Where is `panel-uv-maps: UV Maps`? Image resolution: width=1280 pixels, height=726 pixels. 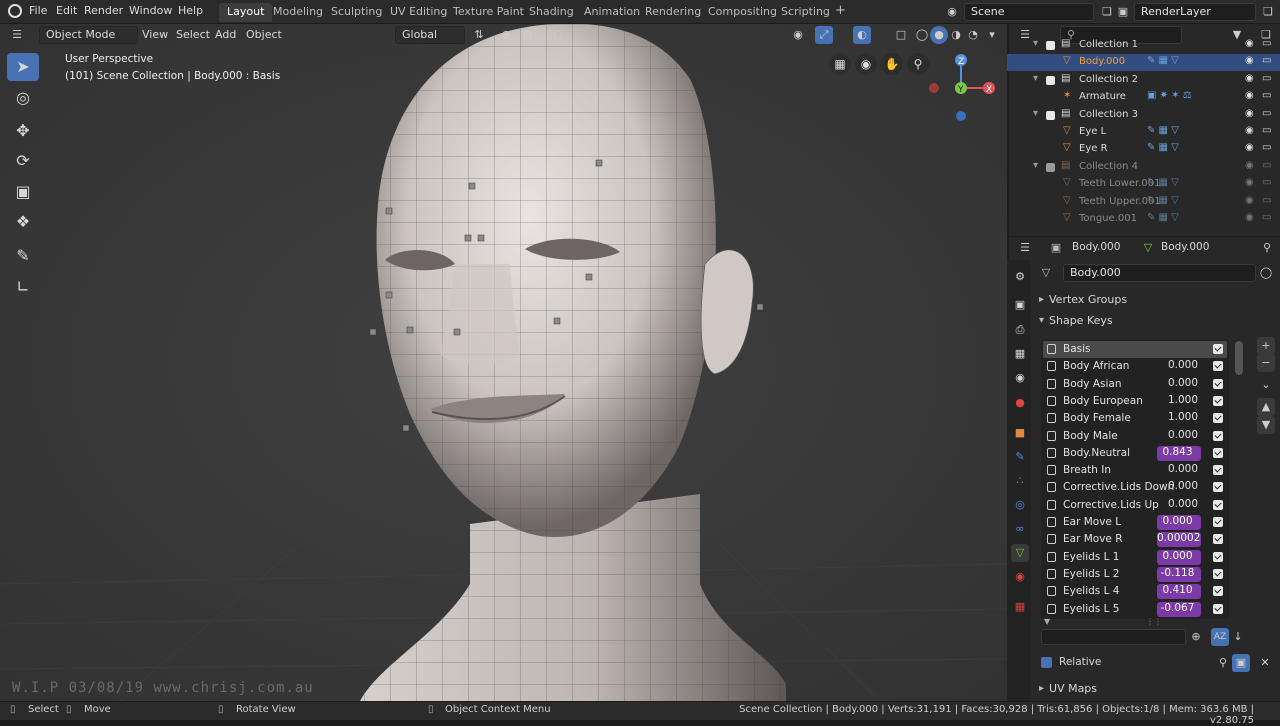
panel-uv-maps: UV Maps is located at coordinates (1073, 688).